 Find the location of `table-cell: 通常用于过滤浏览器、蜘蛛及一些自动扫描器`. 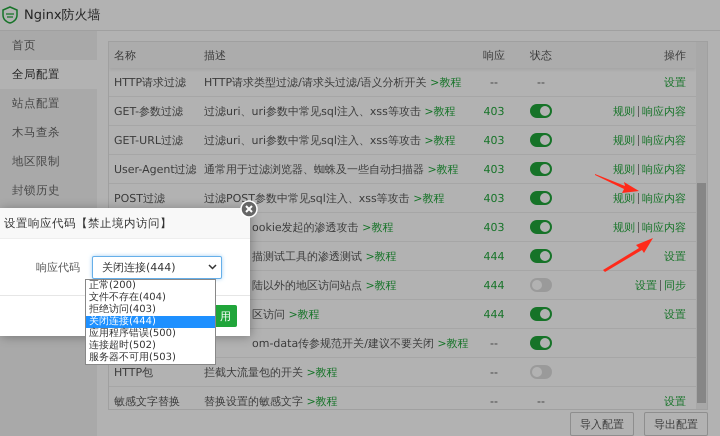

table-cell: 通常用于过滤浏览器、蜘蛛及一些自动扫描器 is located at coordinates (314, 169).